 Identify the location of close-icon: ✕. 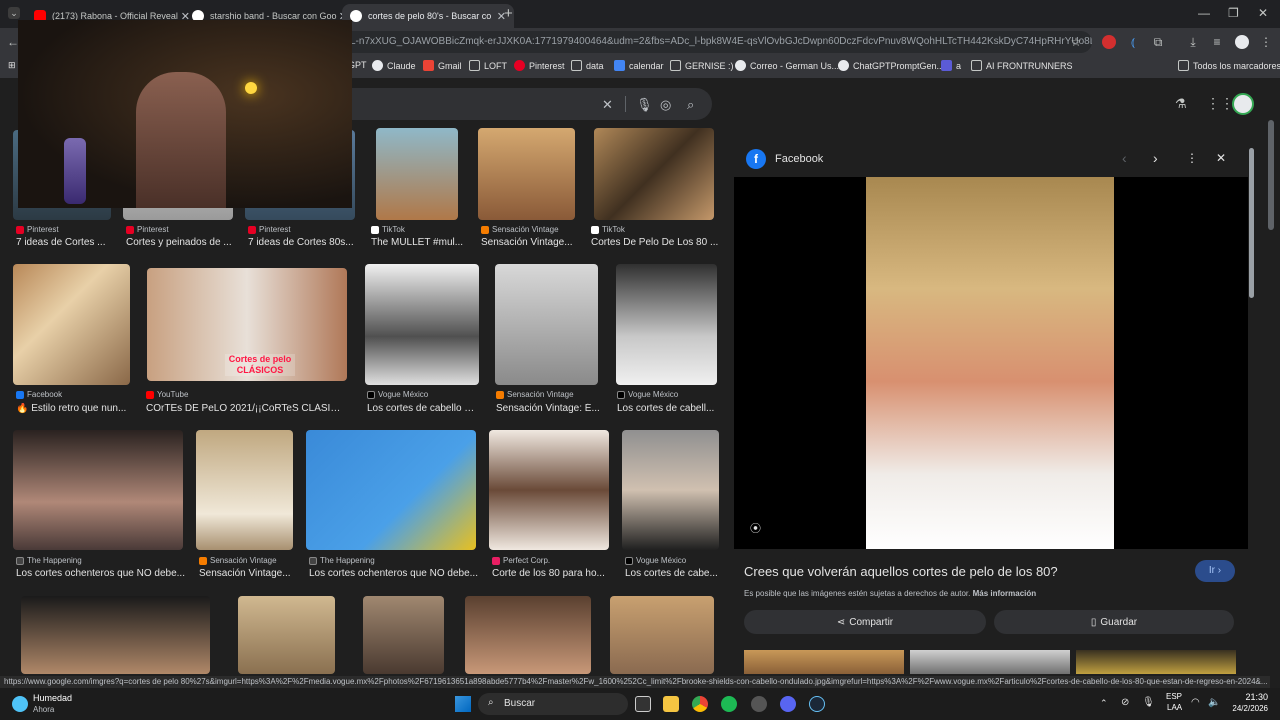
(1221, 158).